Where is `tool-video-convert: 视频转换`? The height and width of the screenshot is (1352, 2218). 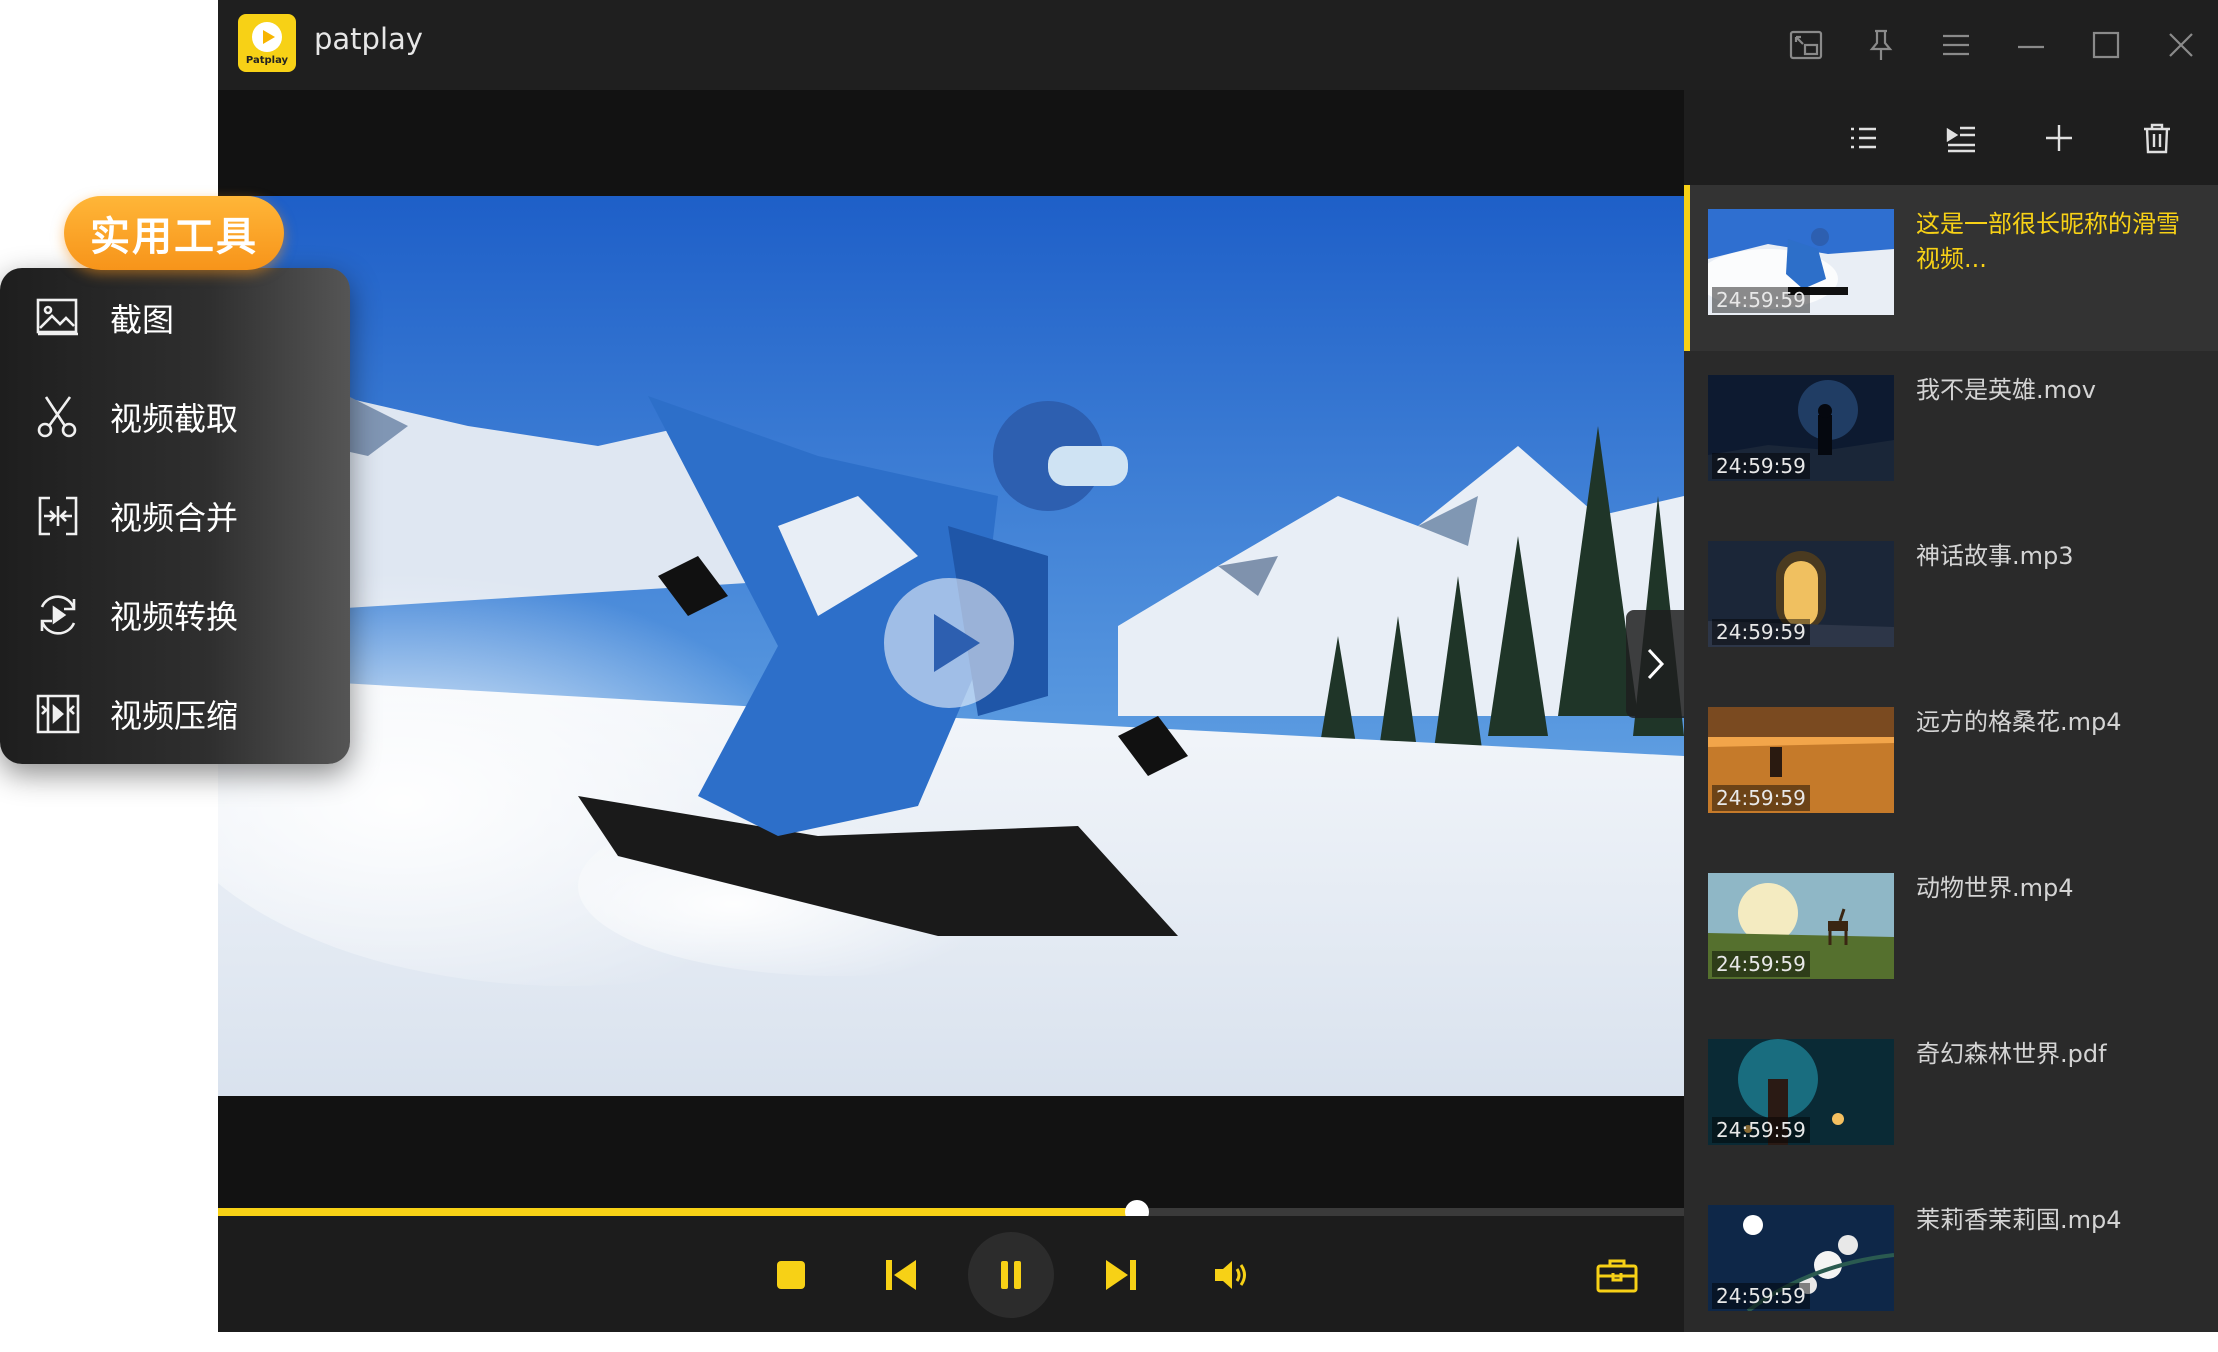
tool-video-convert: 视频转换 is located at coordinates (175, 614).